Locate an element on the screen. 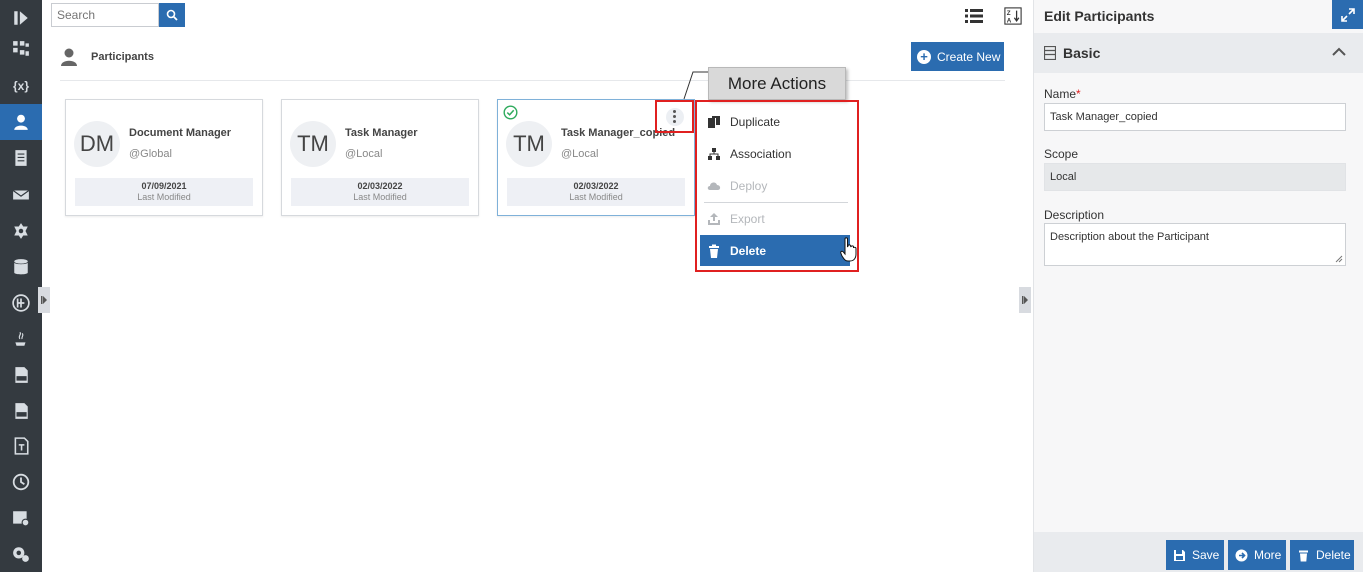 The height and width of the screenshot is (572, 1363). create-new-button: + Create New is located at coordinates (957, 56).